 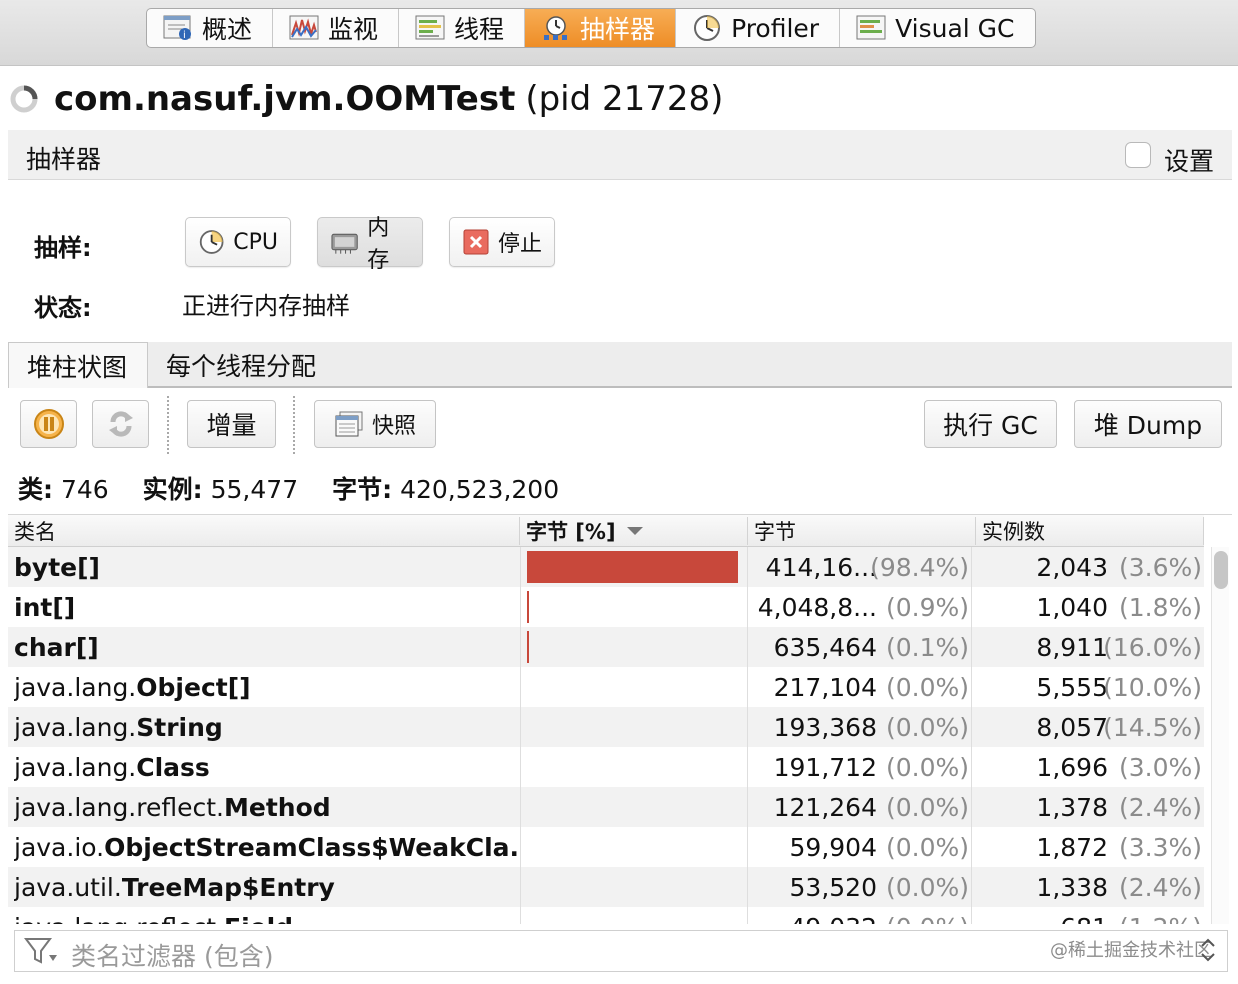 What do you see at coordinates (1220, 735) in the screenshot?
I see `vertical-scrollbar` at bounding box center [1220, 735].